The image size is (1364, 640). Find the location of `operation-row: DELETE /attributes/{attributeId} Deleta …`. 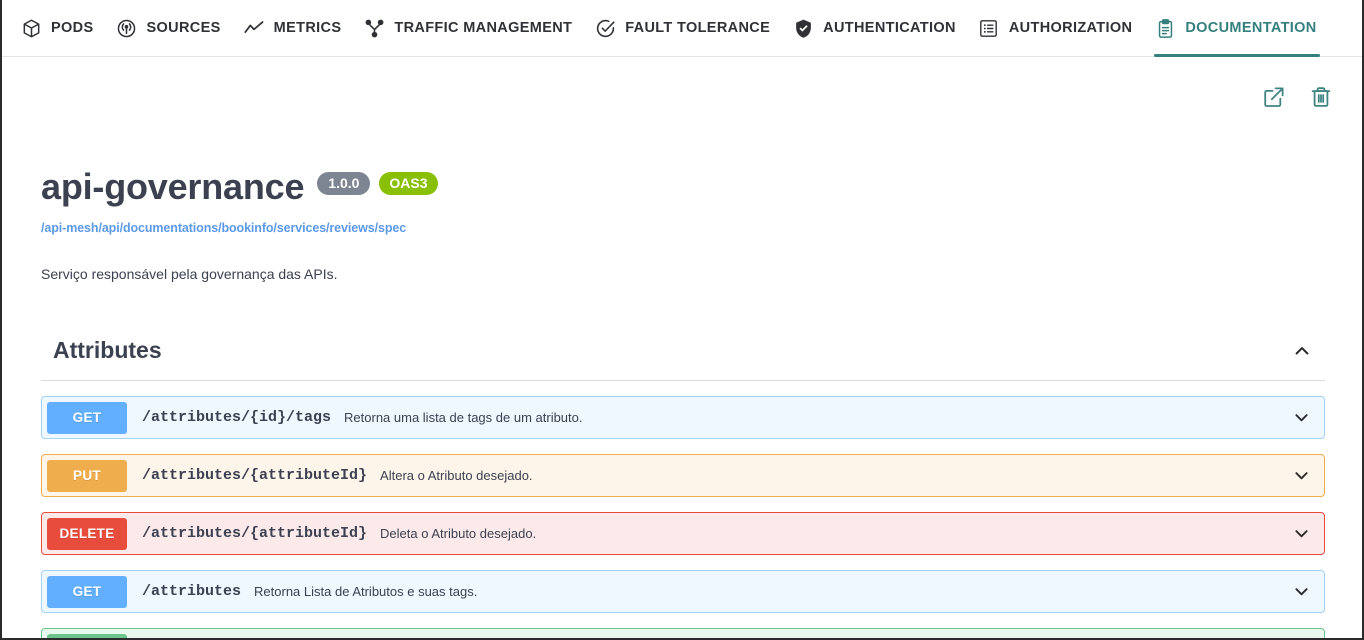

operation-row: DELETE /attributes/{attributeId} Deleta … is located at coordinates (683, 533).